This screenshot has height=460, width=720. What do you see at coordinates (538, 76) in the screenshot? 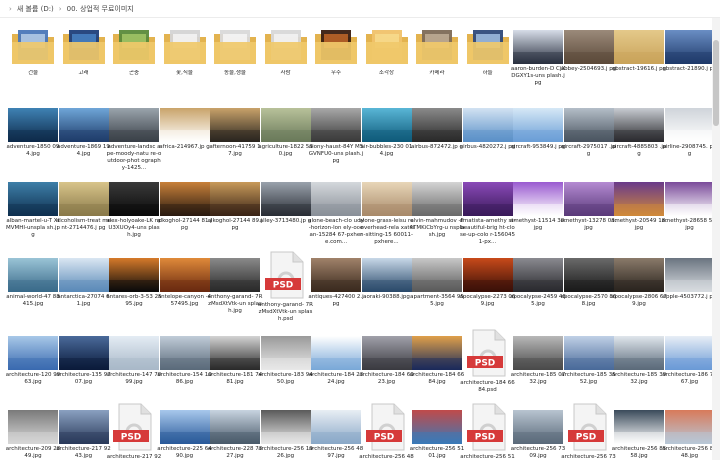
I see `file-label: aaron-burden-D CjXDGXY1s-uns plash.jpg` at bounding box center [538, 76].